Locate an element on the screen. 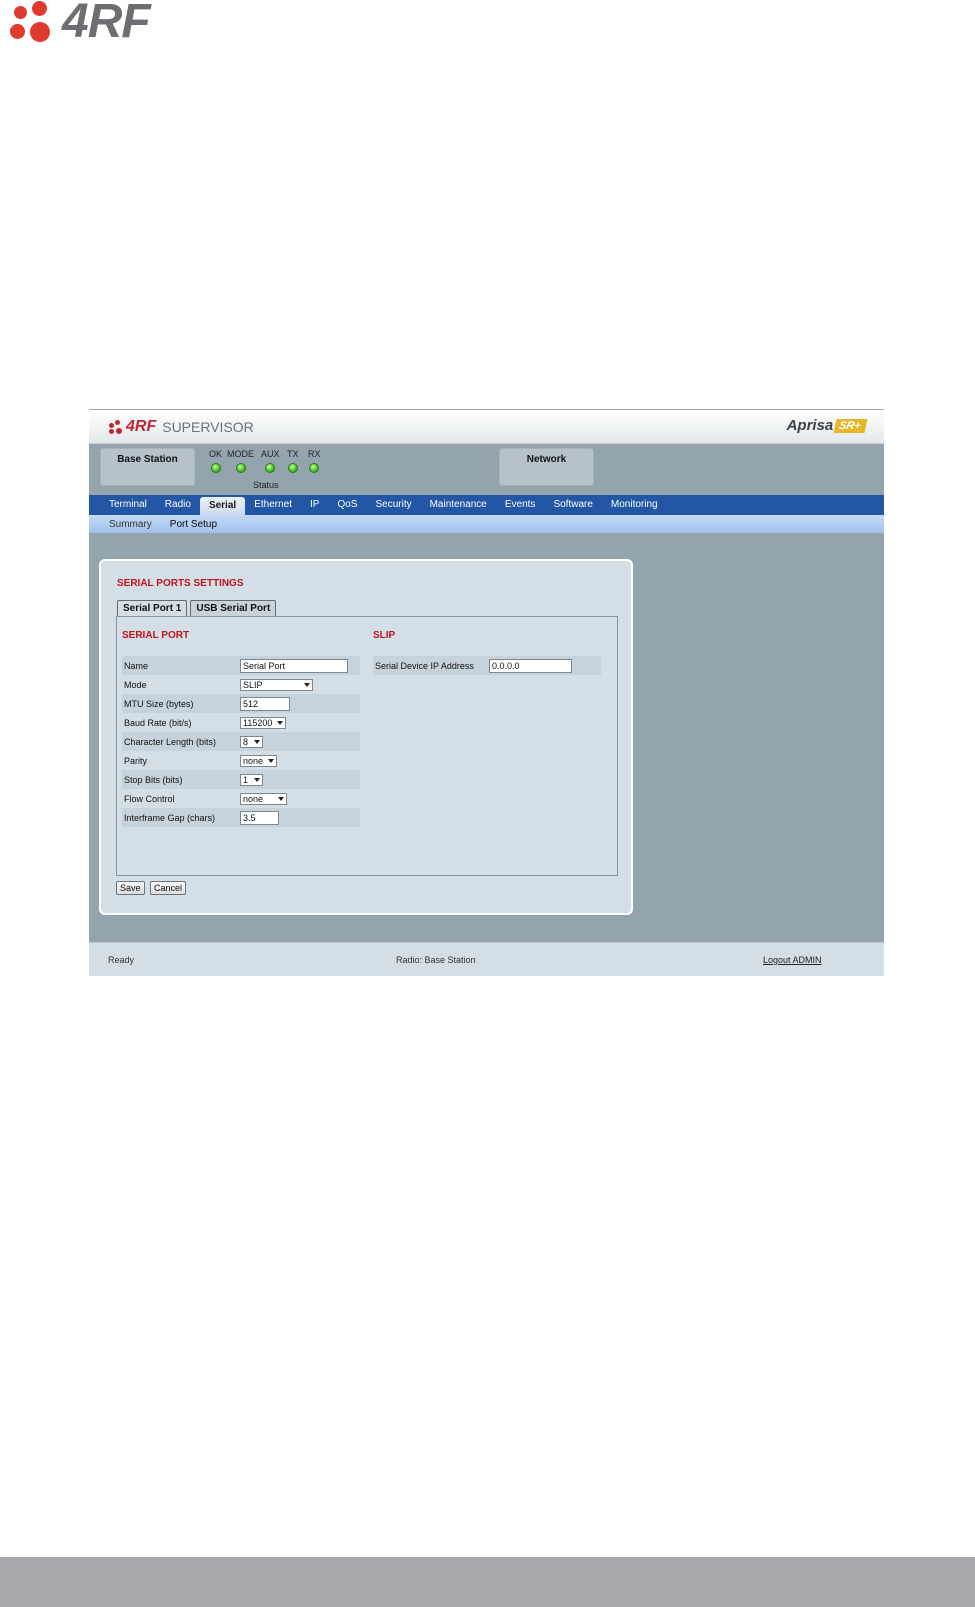 The image size is (975, 1607). led-ok-icon is located at coordinates (215, 468).